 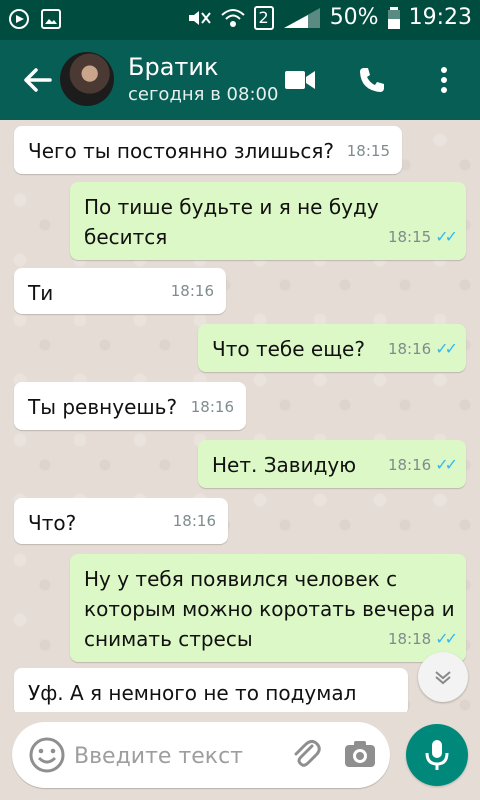 I want to click on message-meta: 18:15 ✓✓, so click(x=422, y=237).